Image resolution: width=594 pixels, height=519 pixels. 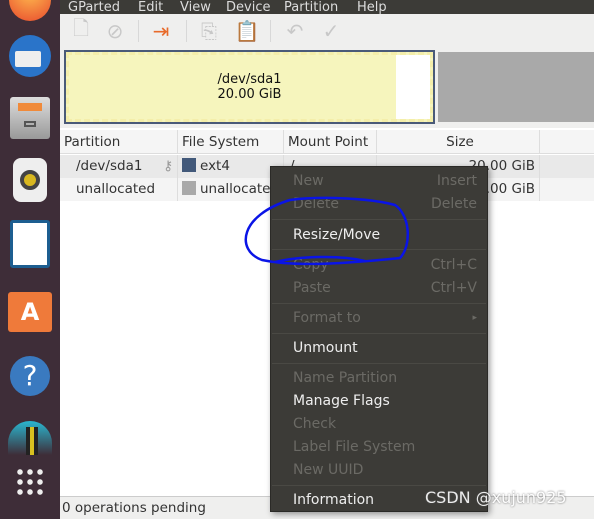 What do you see at coordinates (327, 231) in the screenshot?
I see `annotation-ellipse` at bounding box center [327, 231].